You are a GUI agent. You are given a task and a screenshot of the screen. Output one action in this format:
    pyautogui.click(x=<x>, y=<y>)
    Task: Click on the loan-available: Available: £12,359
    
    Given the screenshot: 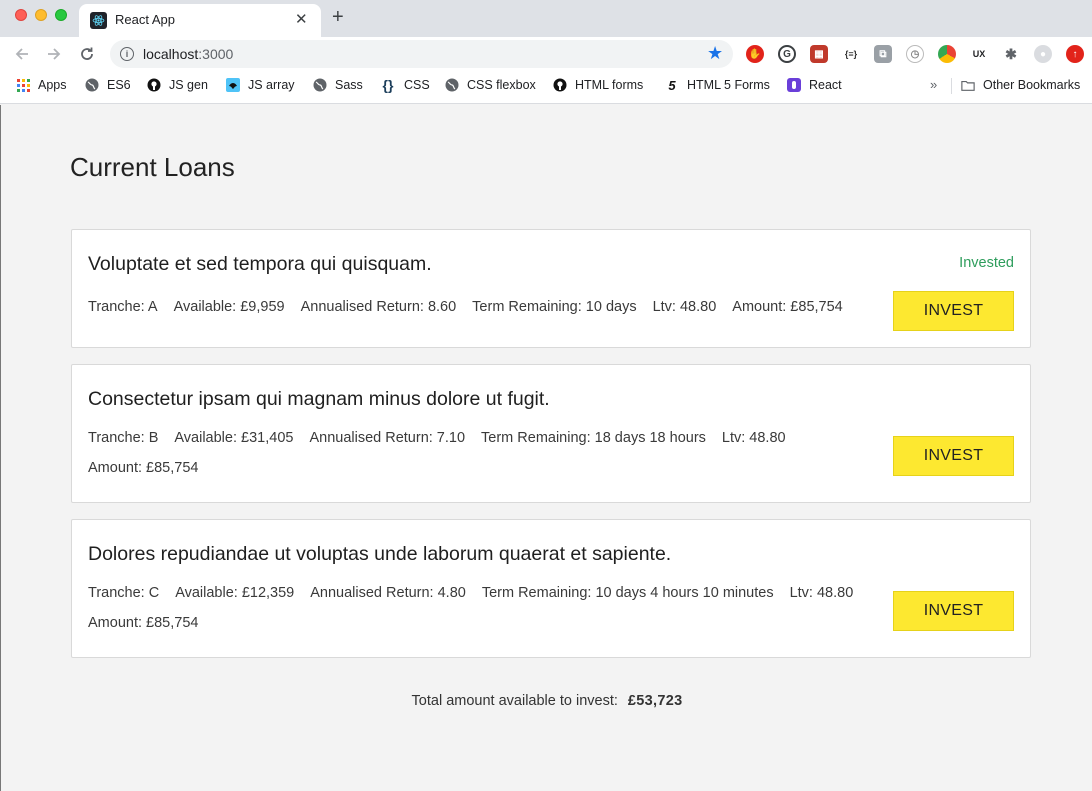 What is the action you would take?
    pyautogui.click(x=235, y=593)
    